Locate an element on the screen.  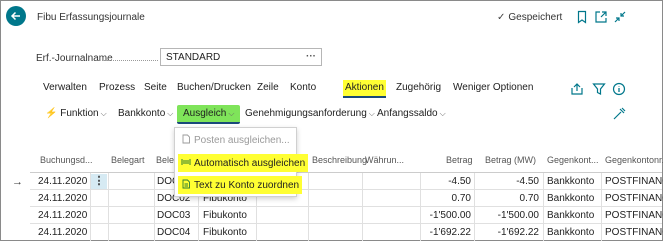
cell-amount-lcy: 0.70 is located at coordinates (508, 198).